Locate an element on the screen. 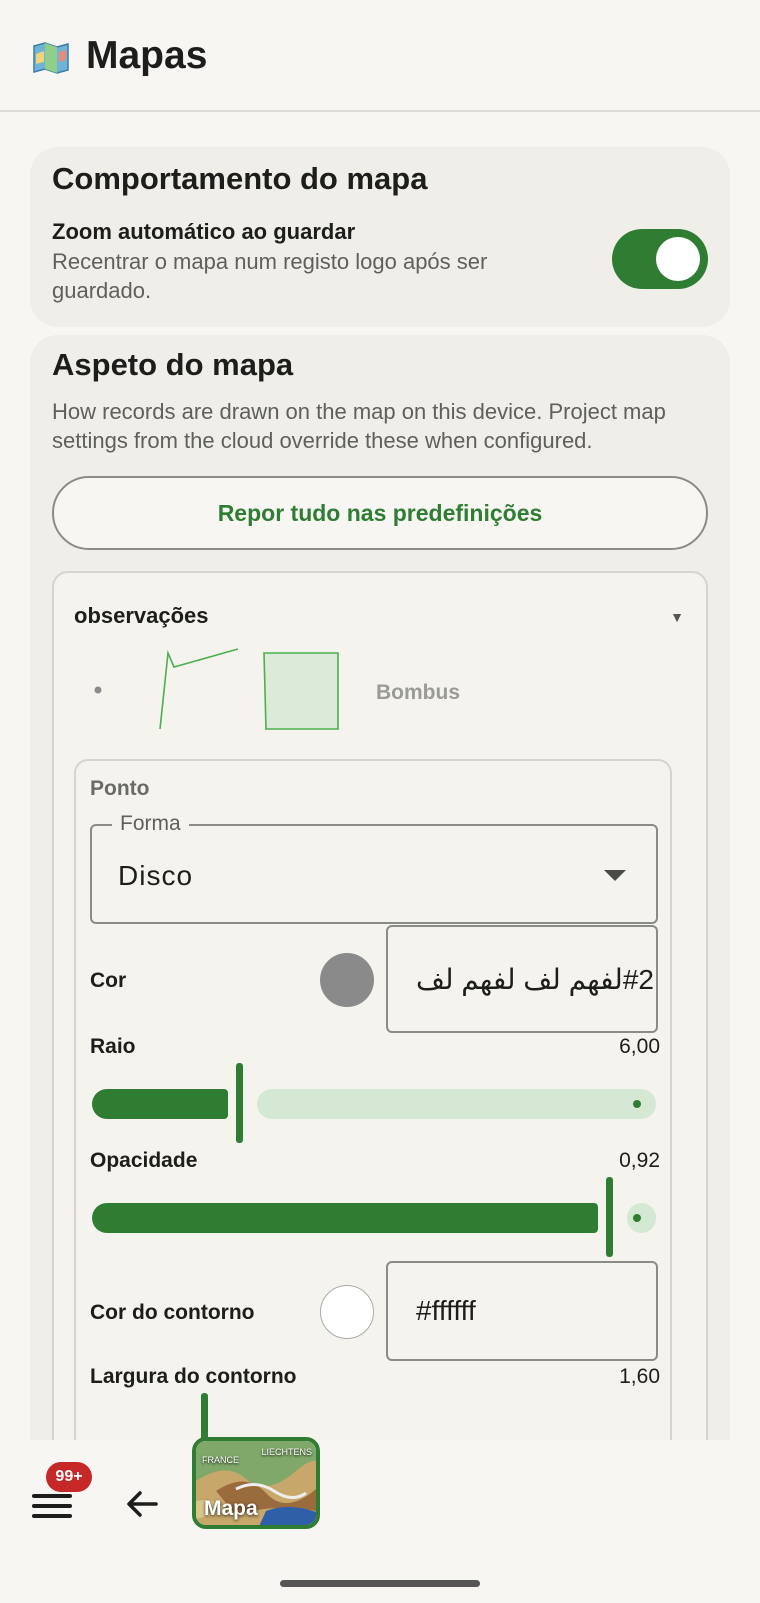 The width and height of the screenshot is (760, 1603). line-preview-icon is located at coordinates (199, 689).